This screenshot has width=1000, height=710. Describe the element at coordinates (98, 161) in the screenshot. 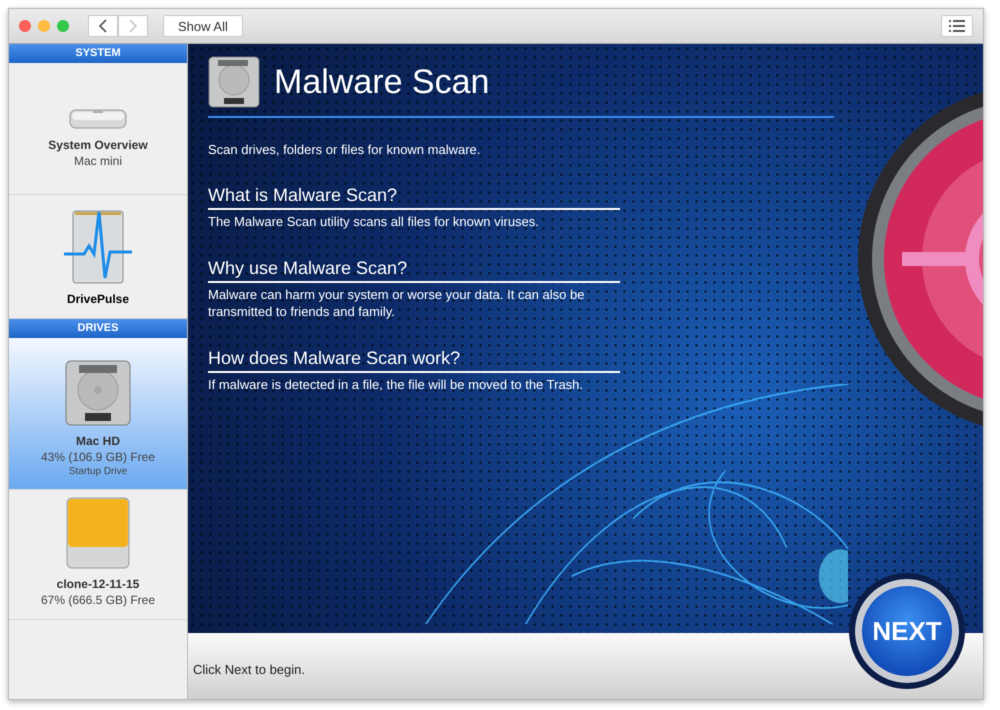

I see `item-detail: Mac mini` at that location.